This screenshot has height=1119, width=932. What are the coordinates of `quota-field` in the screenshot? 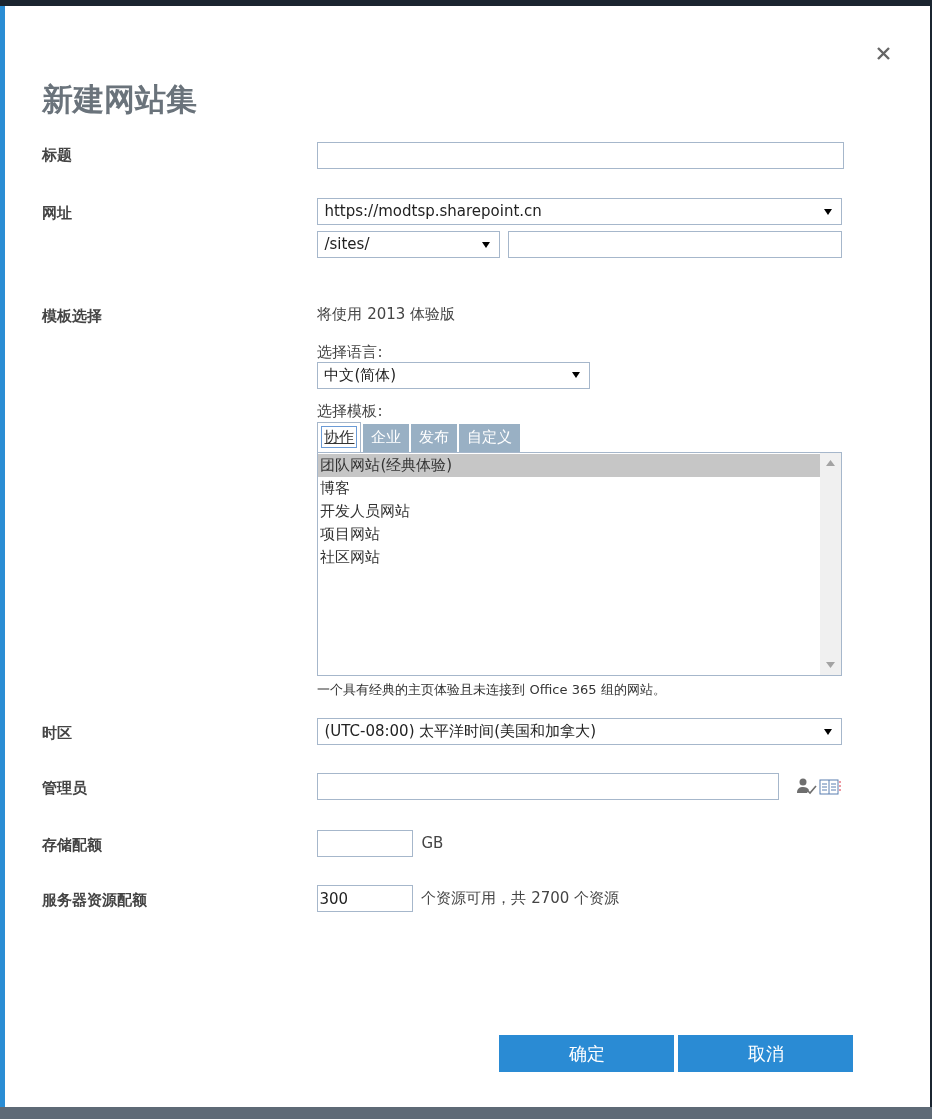 It's located at (365, 843).